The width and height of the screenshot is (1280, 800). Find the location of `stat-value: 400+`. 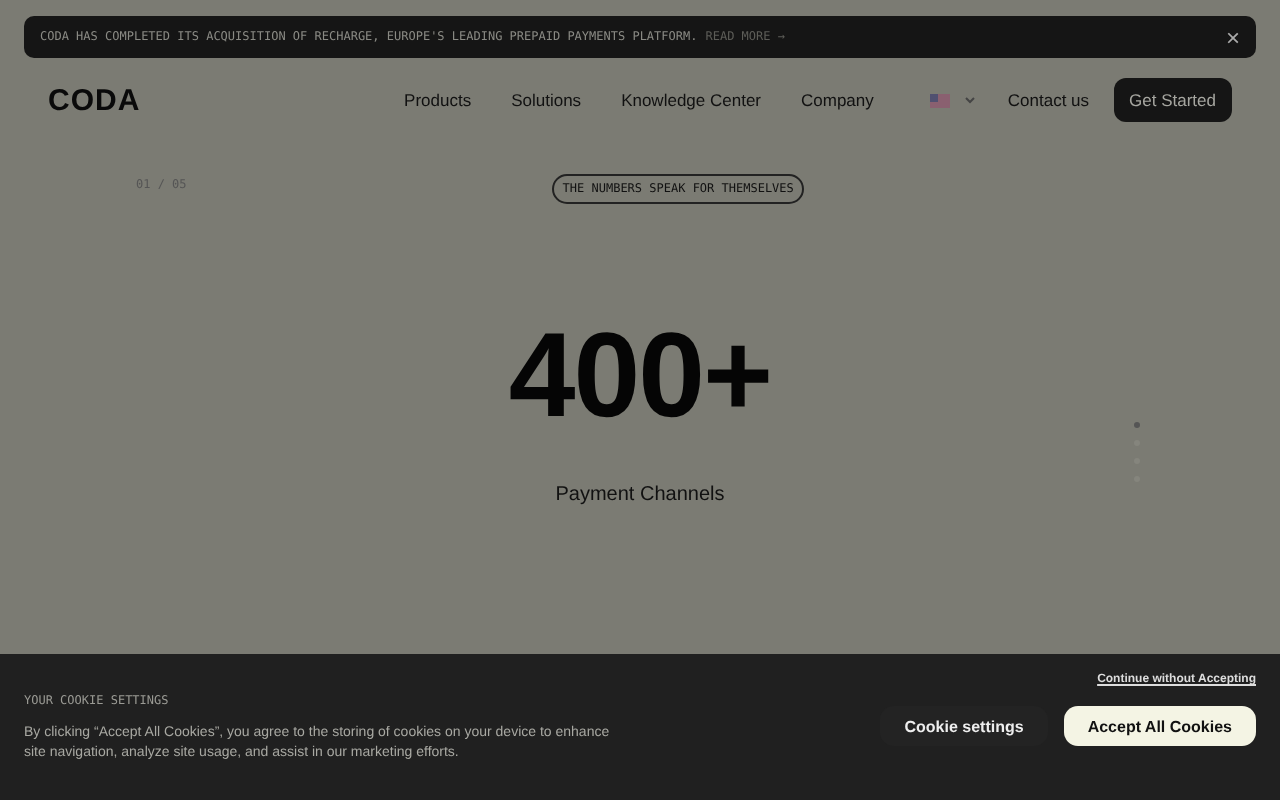

stat-value: 400+ is located at coordinates (640, 375).